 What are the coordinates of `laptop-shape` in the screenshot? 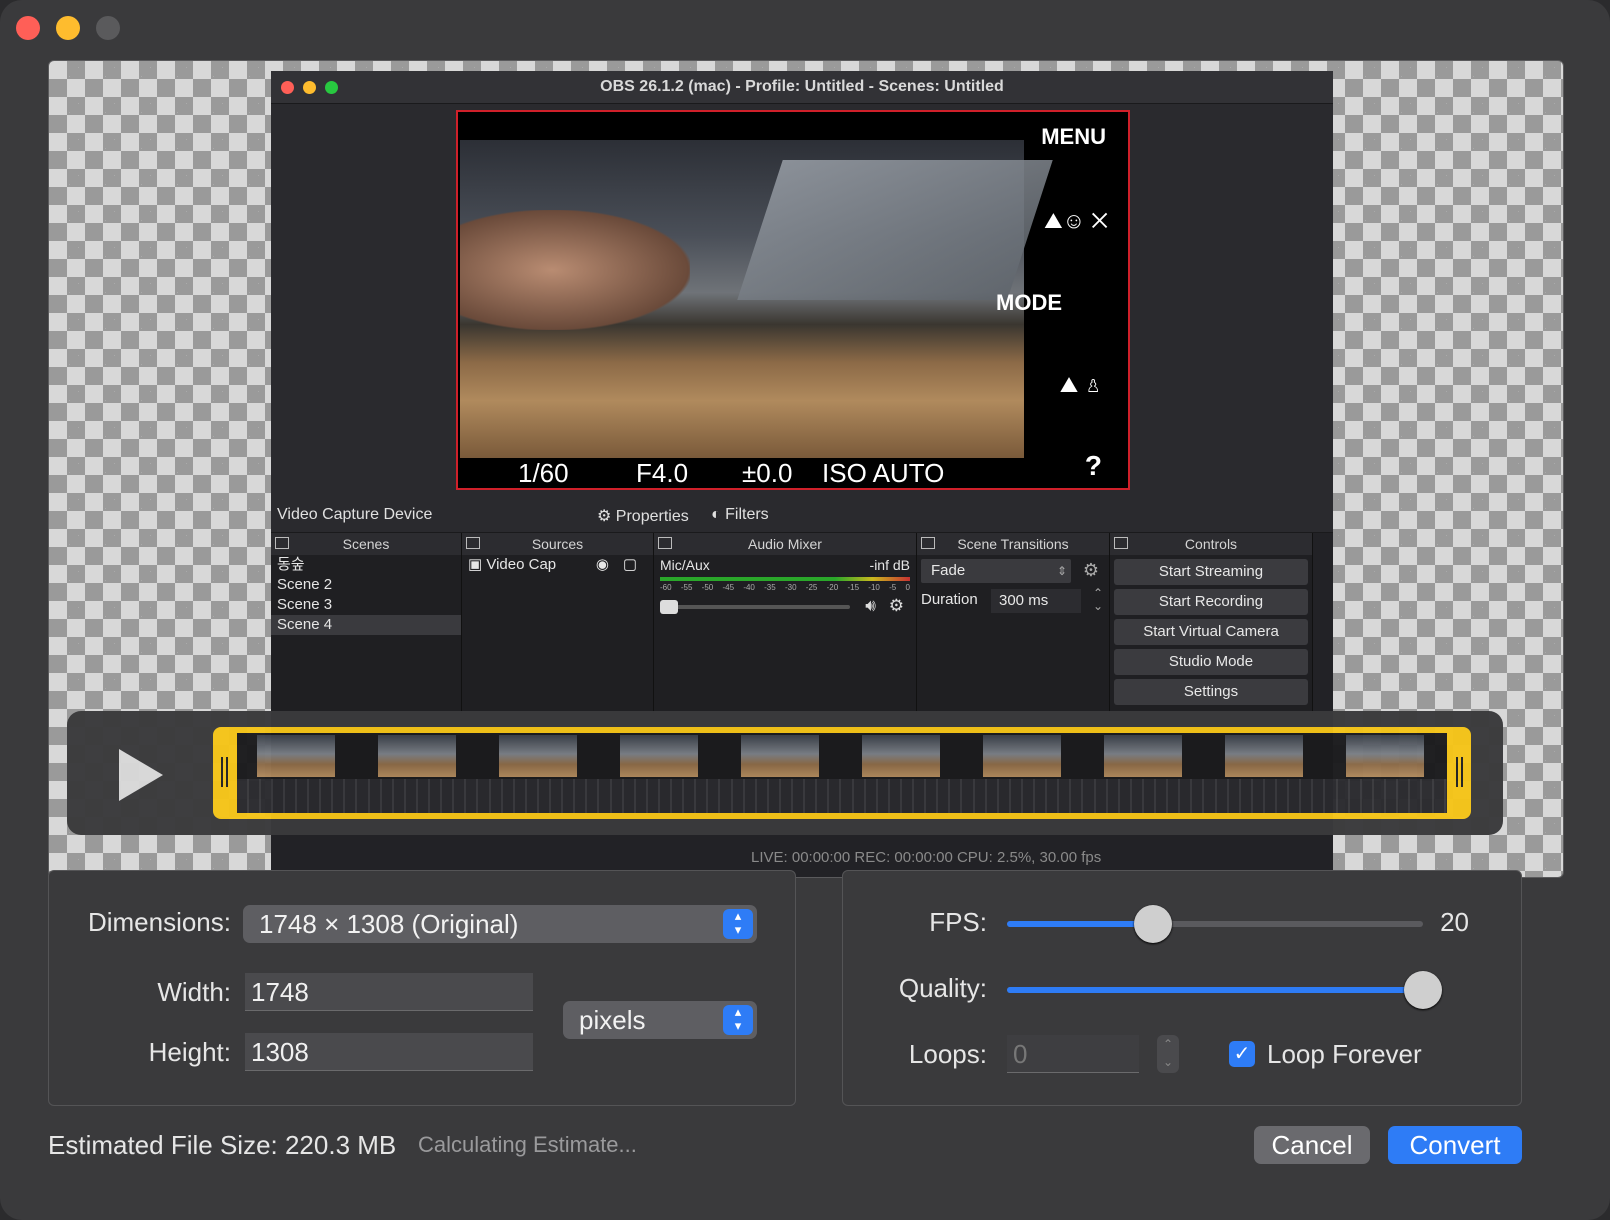 It's located at (895, 230).